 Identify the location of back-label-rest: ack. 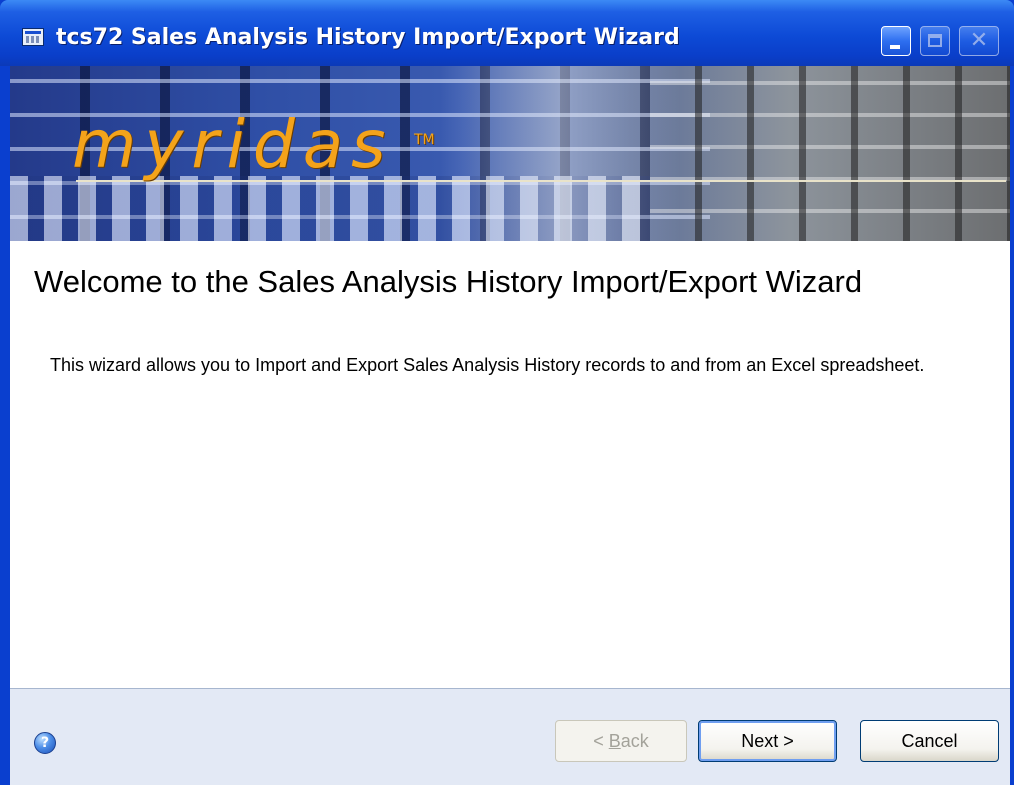
(634, 741).